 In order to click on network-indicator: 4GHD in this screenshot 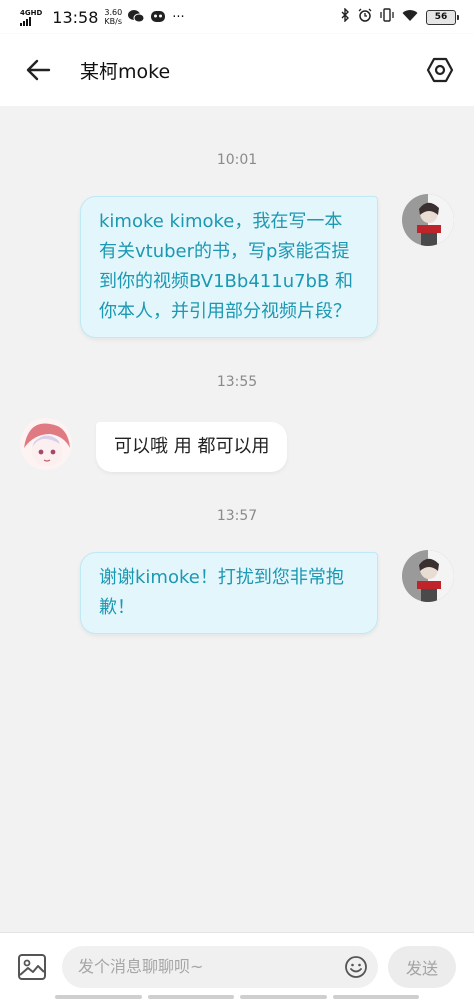, I will do `click(31, 17)`.